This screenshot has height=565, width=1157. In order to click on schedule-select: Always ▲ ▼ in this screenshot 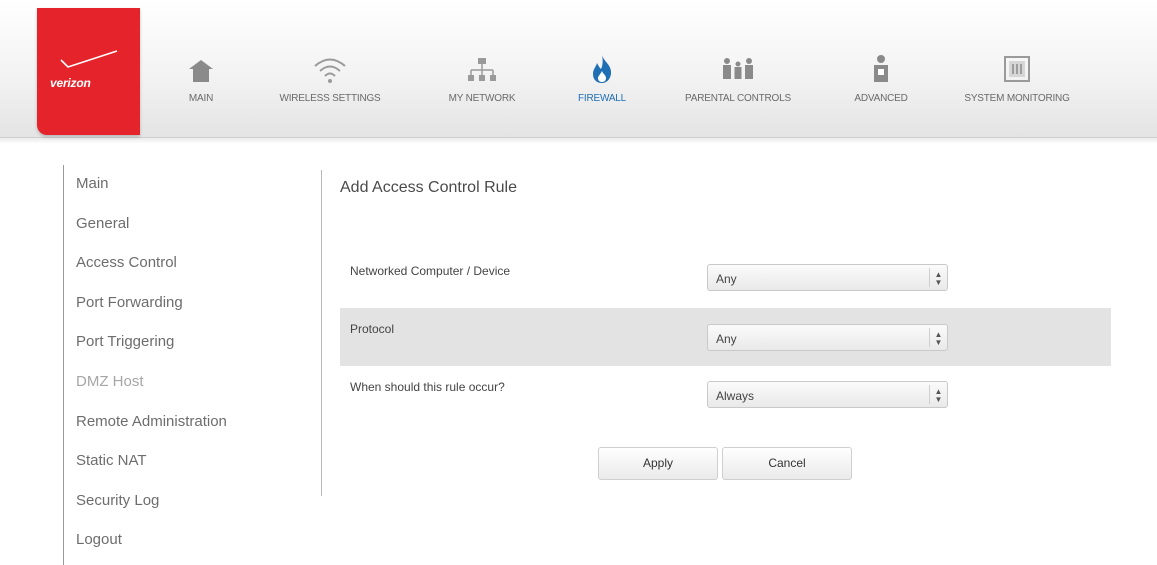, I will do `click(827, 394)`.